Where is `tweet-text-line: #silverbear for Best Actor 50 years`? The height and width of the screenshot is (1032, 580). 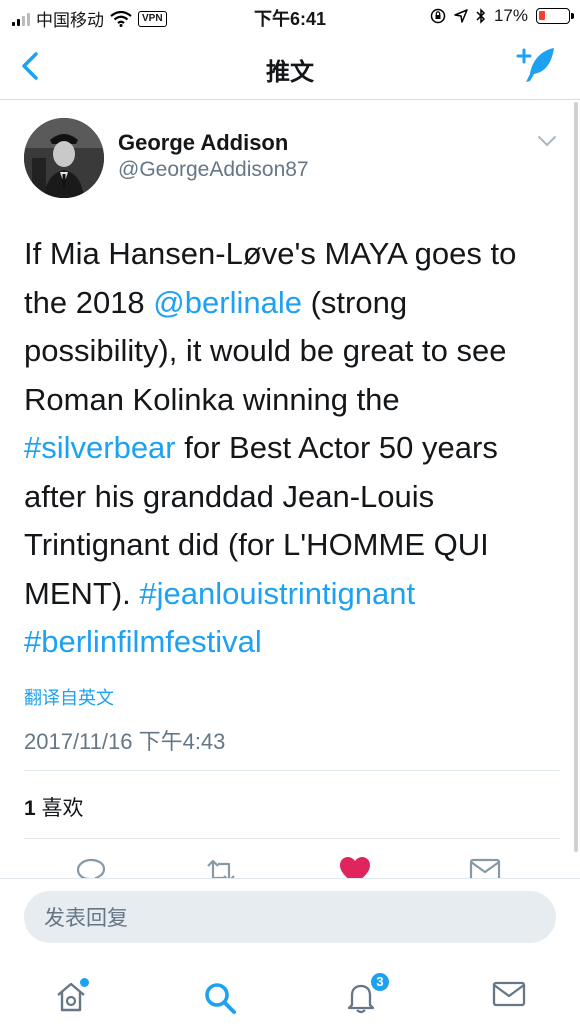
tweet-text-line: #silverbear for Best Actor 50 years is located at coordinates (291, 448).